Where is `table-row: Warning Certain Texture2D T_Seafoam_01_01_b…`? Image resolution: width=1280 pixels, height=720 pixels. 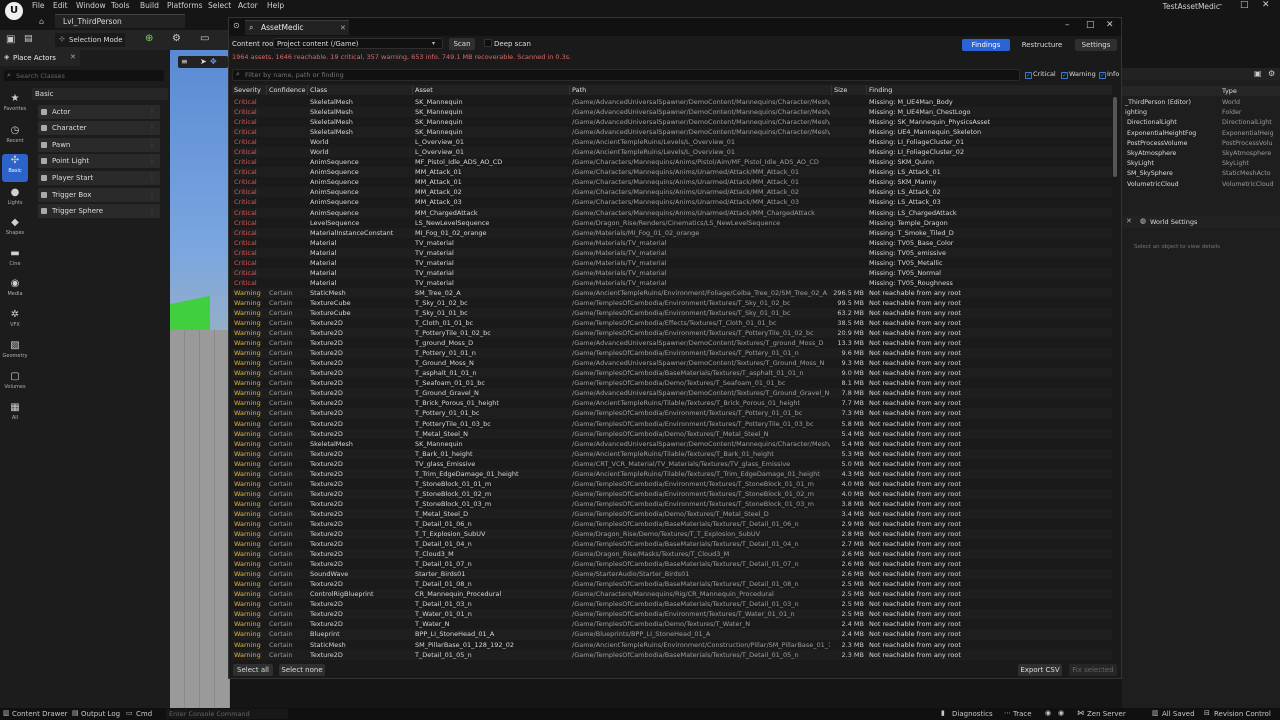
table-row: Warning Certain Texture2D T_Seafoam_01_01_b… is located at coordinates (672, 383).